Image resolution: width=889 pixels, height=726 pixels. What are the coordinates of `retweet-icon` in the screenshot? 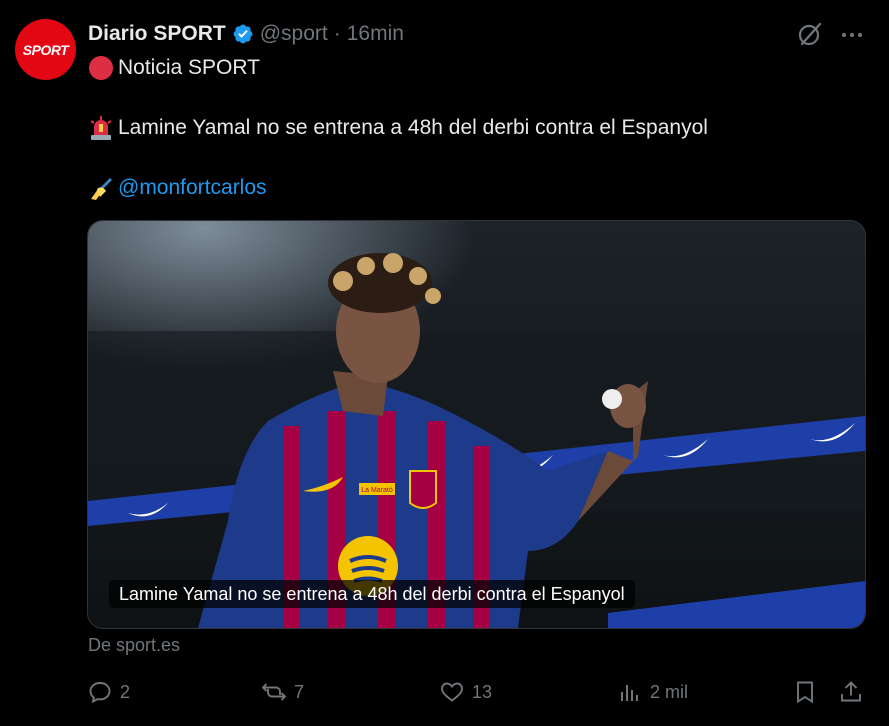 It's located at (274, 692).